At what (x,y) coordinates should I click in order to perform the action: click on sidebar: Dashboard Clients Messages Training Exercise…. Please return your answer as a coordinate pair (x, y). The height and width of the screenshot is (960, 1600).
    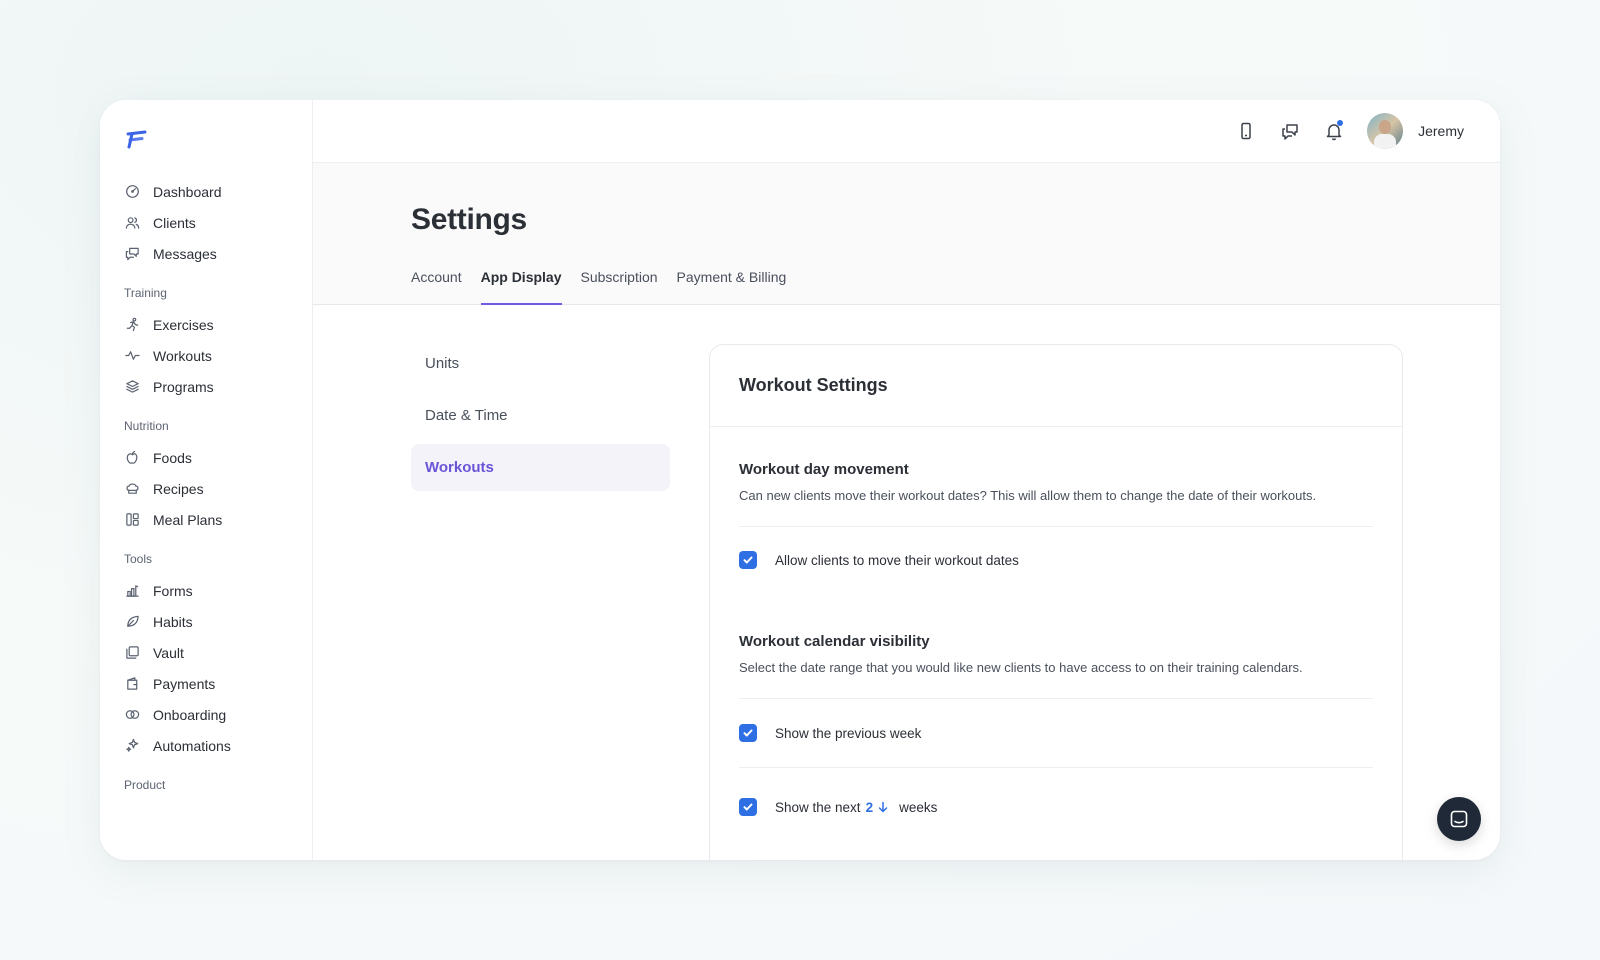
    Looking at the image, I should click on (206, 480).